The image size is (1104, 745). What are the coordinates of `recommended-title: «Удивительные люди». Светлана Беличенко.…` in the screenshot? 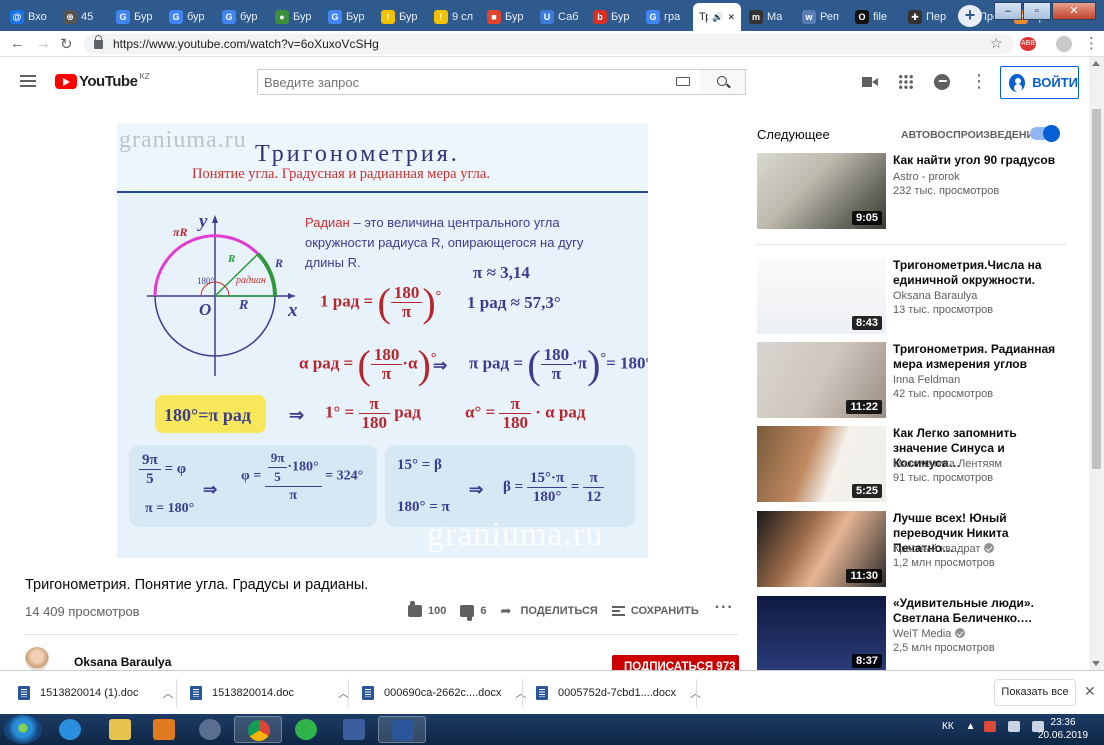 It's located at (978, 611).